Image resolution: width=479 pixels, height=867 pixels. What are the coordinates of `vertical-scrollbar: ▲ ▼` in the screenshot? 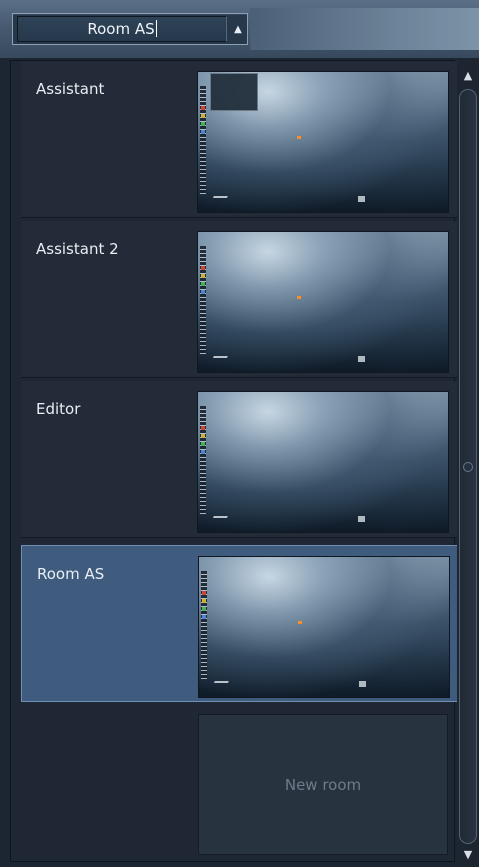 It's located at (468, 463).